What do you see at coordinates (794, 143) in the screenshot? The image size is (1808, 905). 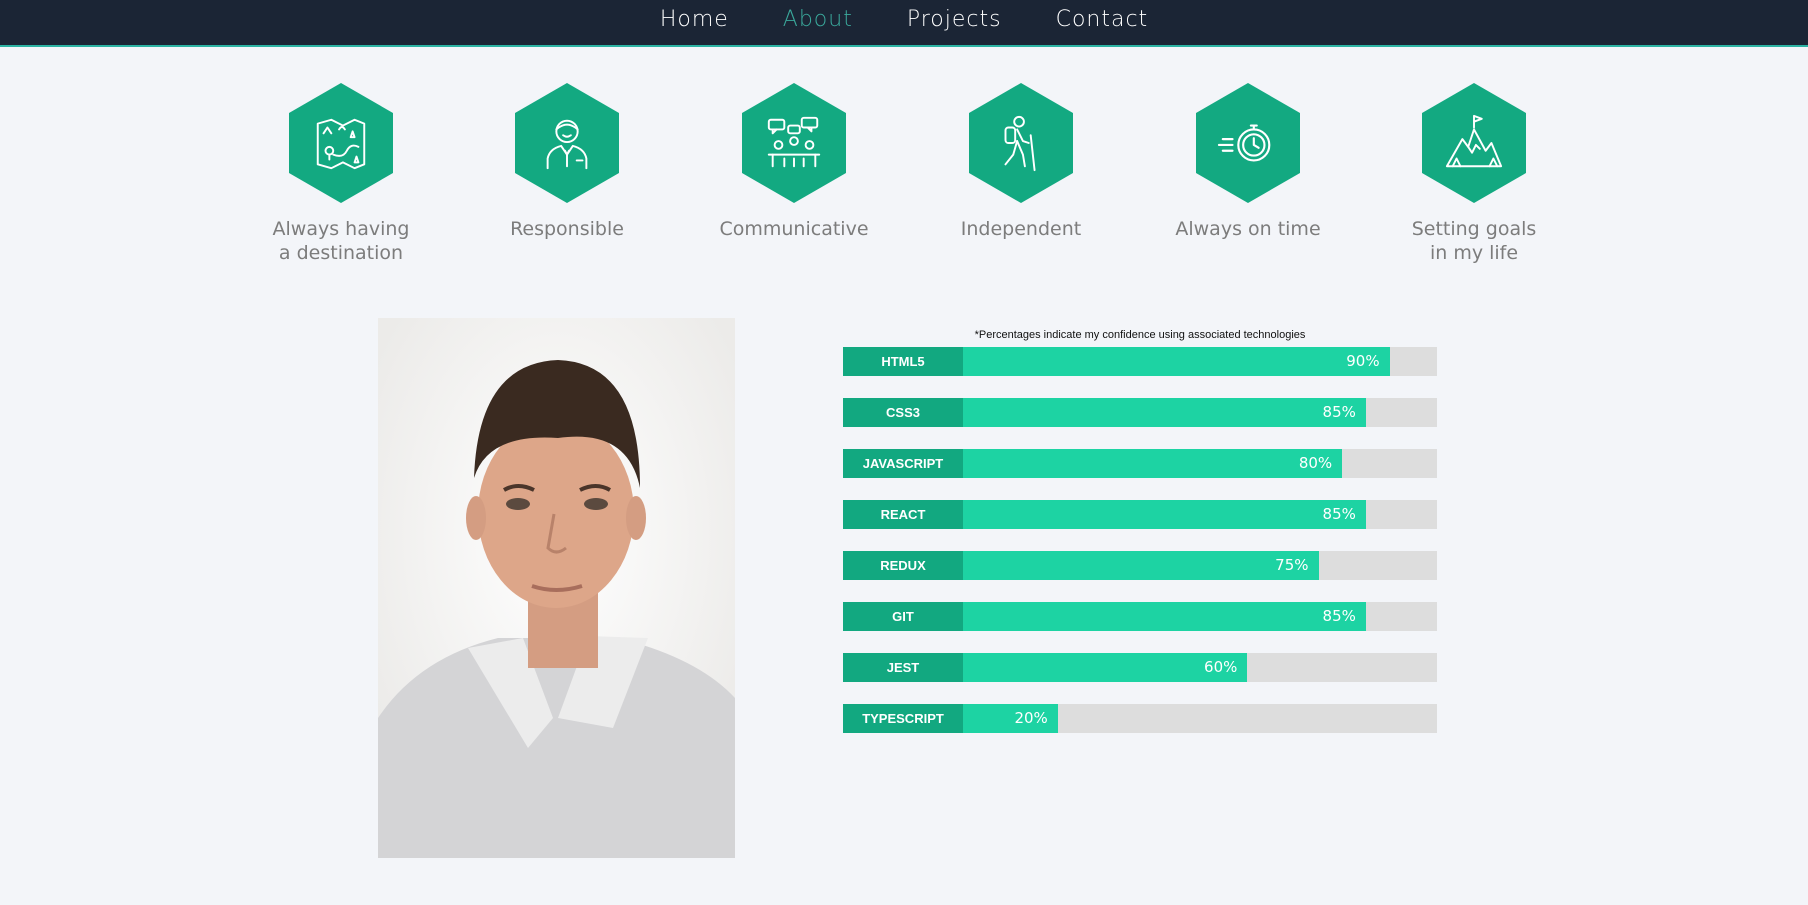 I see `meeting-icon` at bounding box center [794, 143].